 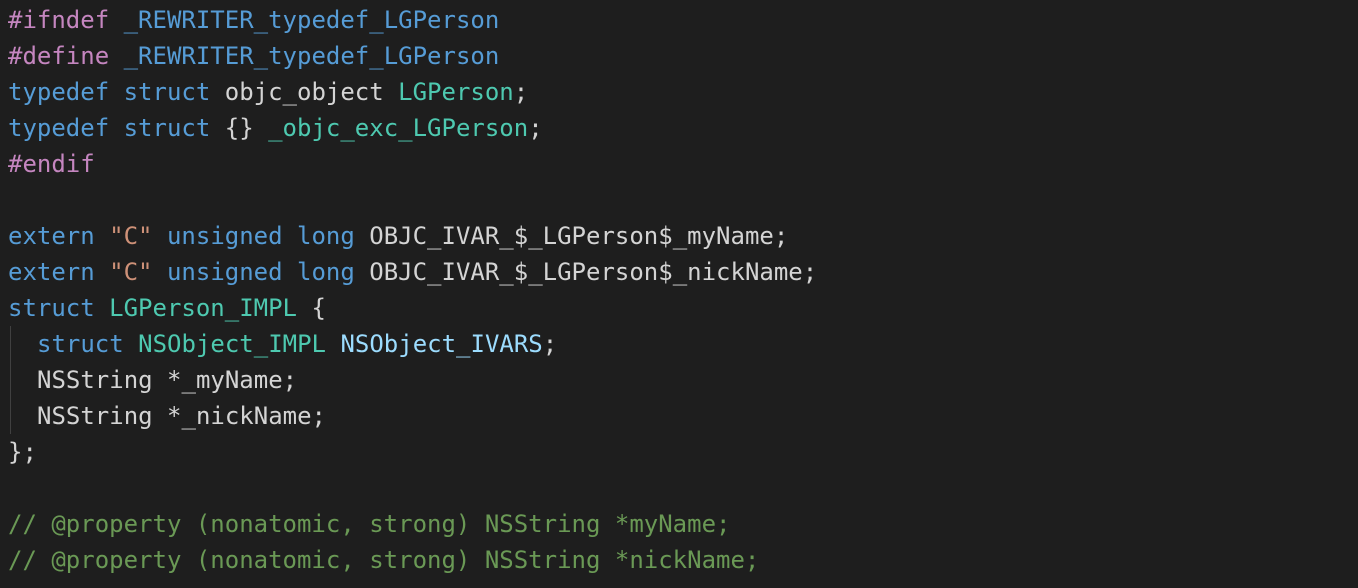 I want to click on code-token: objc_object, so click(x=304, y=92).